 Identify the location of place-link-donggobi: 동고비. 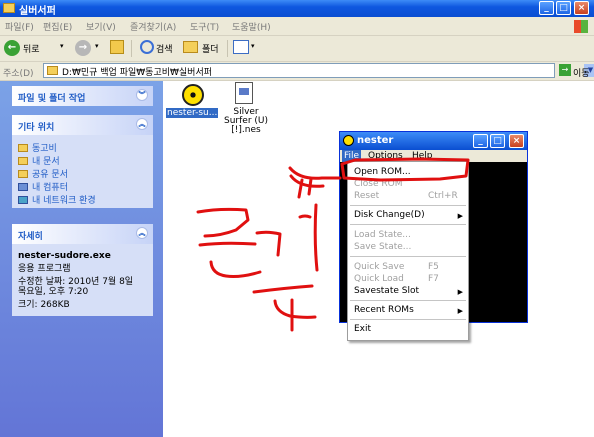
(37, 147).